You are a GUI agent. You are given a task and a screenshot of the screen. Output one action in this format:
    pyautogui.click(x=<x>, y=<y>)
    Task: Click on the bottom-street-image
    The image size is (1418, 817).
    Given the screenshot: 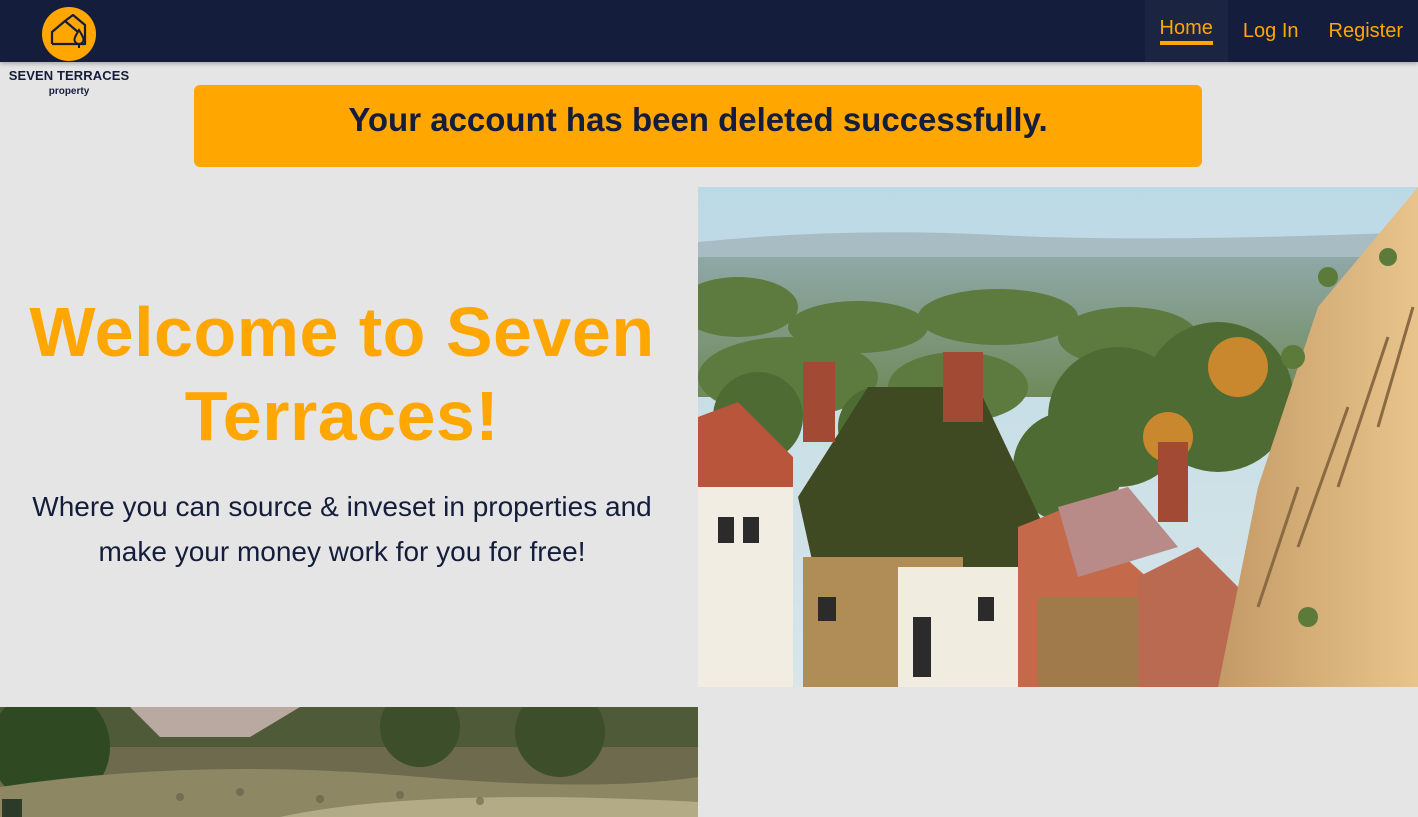 What is the action you would take?
    pyautogui.click(x=349, y=762)
    